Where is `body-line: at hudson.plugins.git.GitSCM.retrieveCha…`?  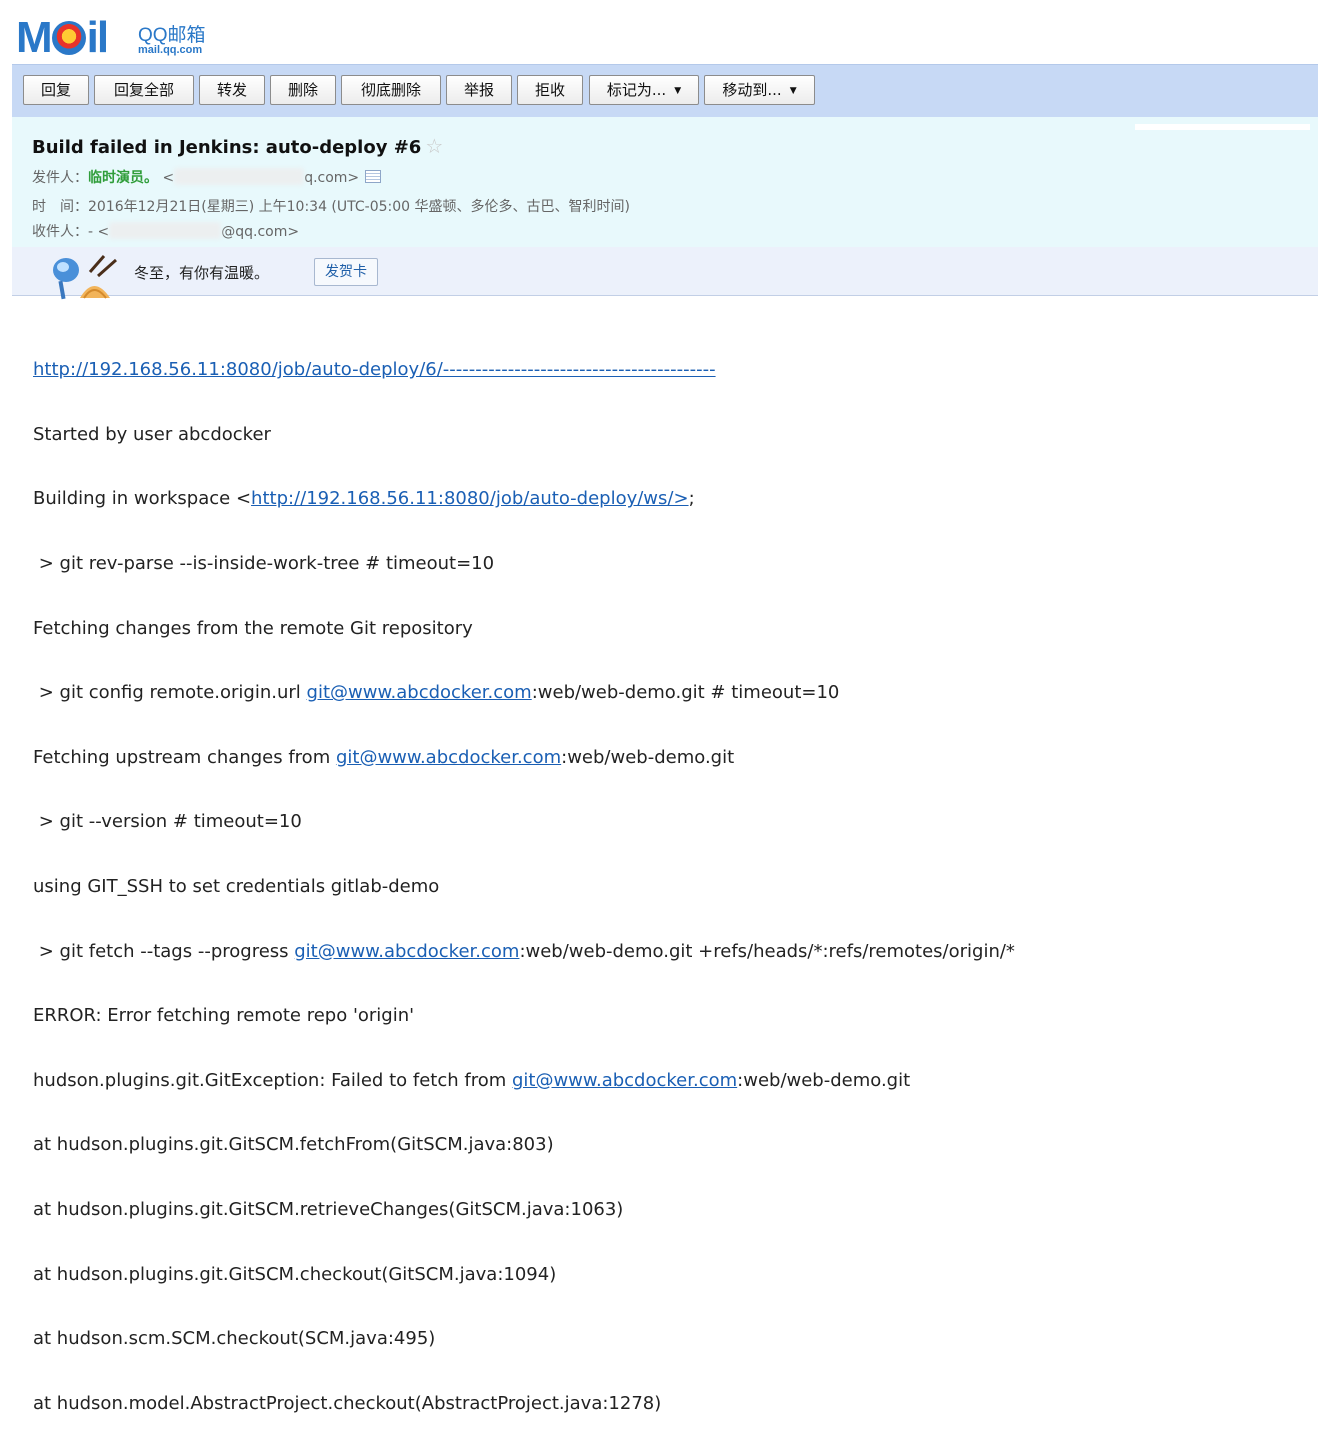
body-line: at hudson.plugins.git.GitSCM.retrieveCha… is located at coordinates (328, 1210).